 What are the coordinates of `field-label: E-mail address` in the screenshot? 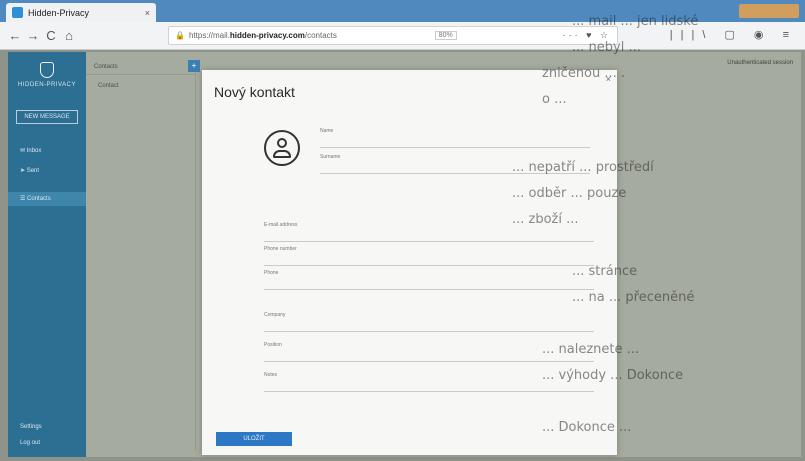 It's located at (281, 225).